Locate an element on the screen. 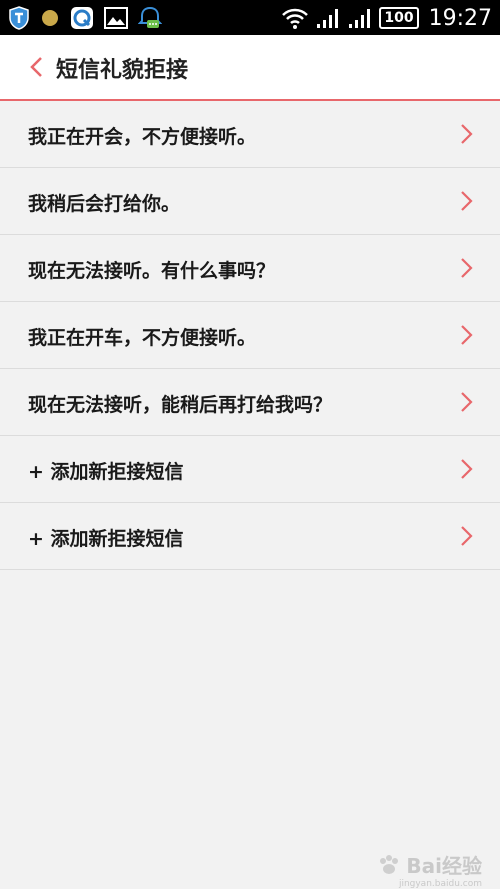  back-button is located at coordinates (36, 67).